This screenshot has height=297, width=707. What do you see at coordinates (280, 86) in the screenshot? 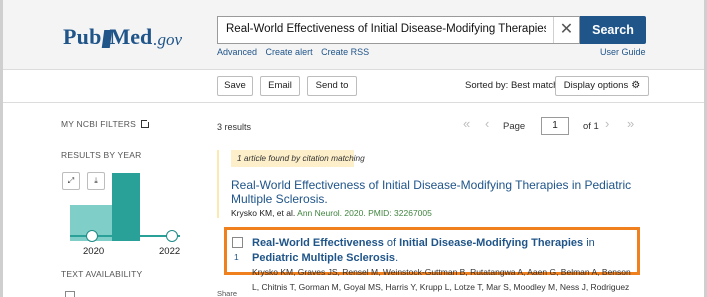
I see `email-button: Email` at bounding box center [280, 86].